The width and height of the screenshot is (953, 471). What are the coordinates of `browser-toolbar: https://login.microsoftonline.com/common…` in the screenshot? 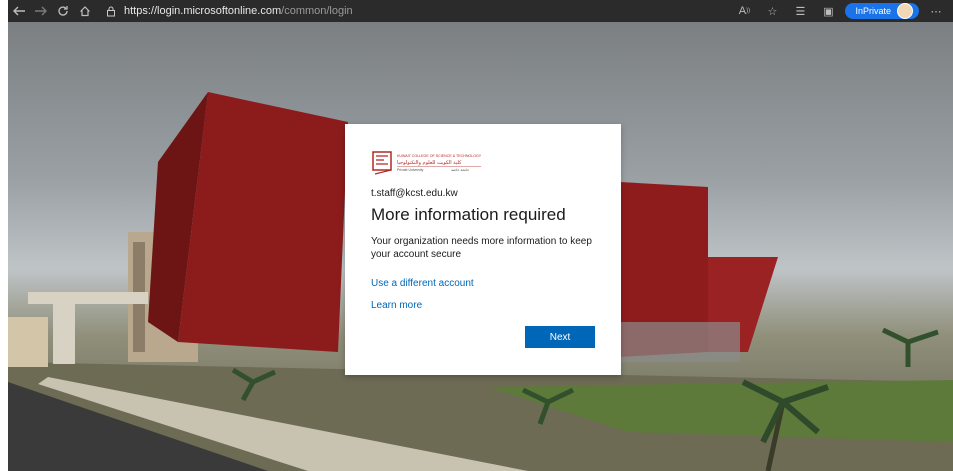 It's located at (480, 11).